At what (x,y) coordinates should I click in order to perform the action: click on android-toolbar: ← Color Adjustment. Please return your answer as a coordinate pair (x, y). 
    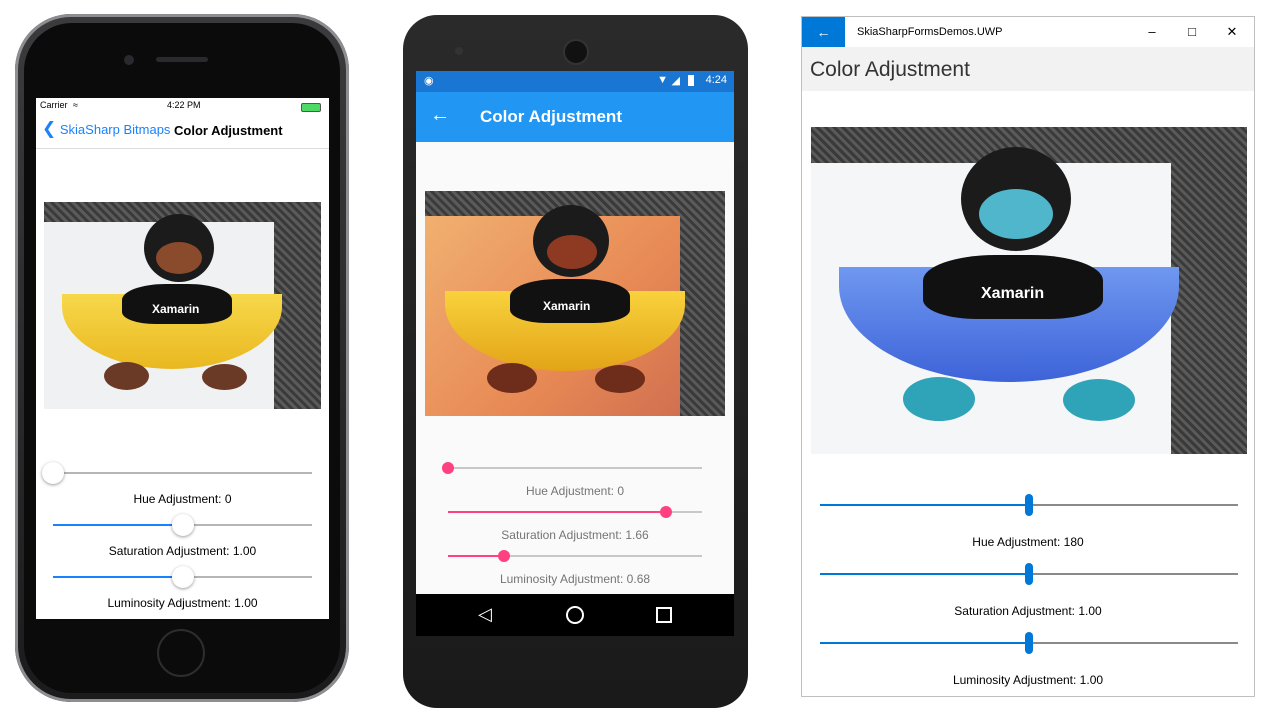
    Looking at the image, I should click on (575, 117).